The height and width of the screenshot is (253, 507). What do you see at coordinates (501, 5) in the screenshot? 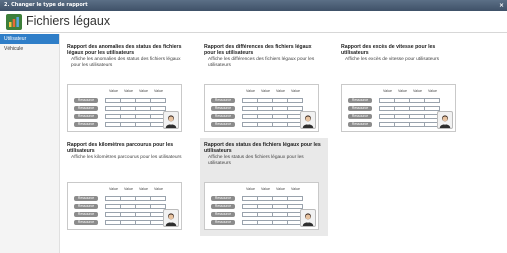
I see `close-icon: ×` at bounding box center [501, 5].